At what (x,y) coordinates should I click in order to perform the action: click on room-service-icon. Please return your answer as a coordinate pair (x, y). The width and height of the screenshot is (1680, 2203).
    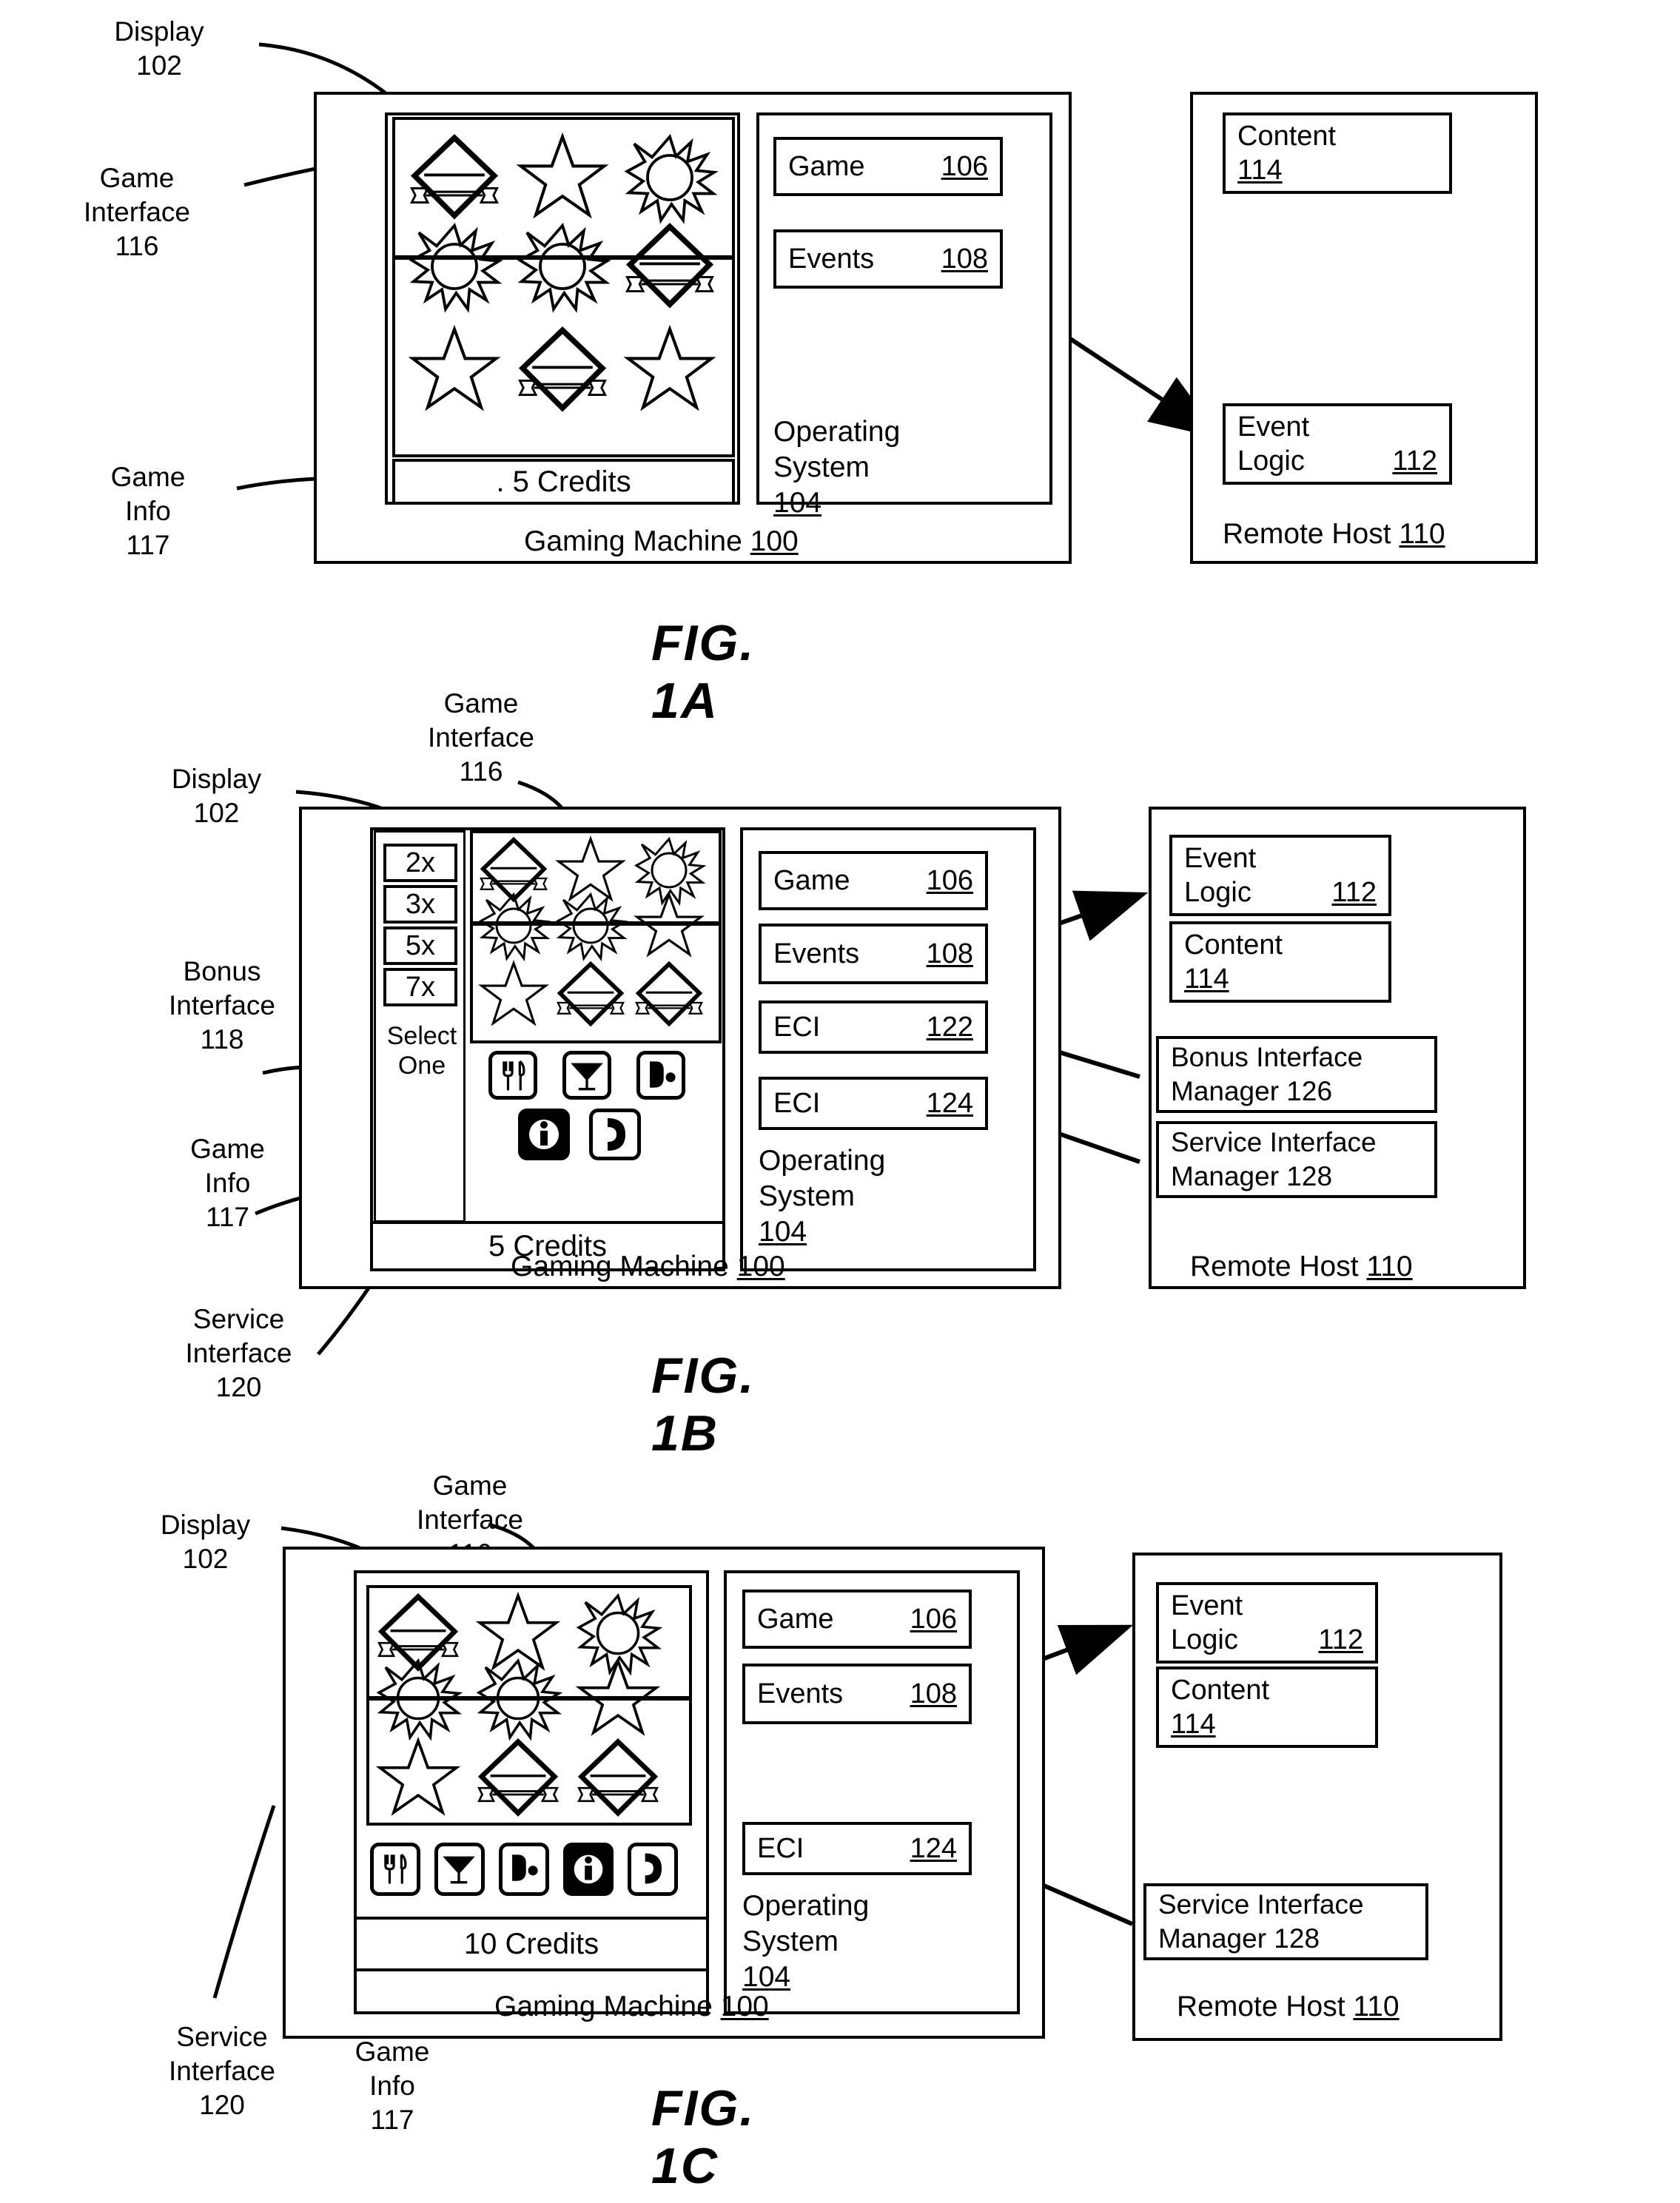
    Looking at the image, I should click on (525, 1867).